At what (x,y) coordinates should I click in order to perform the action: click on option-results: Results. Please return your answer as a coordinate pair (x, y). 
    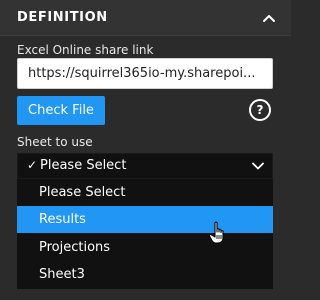
    Looking at the image, I should click on (145, 219).